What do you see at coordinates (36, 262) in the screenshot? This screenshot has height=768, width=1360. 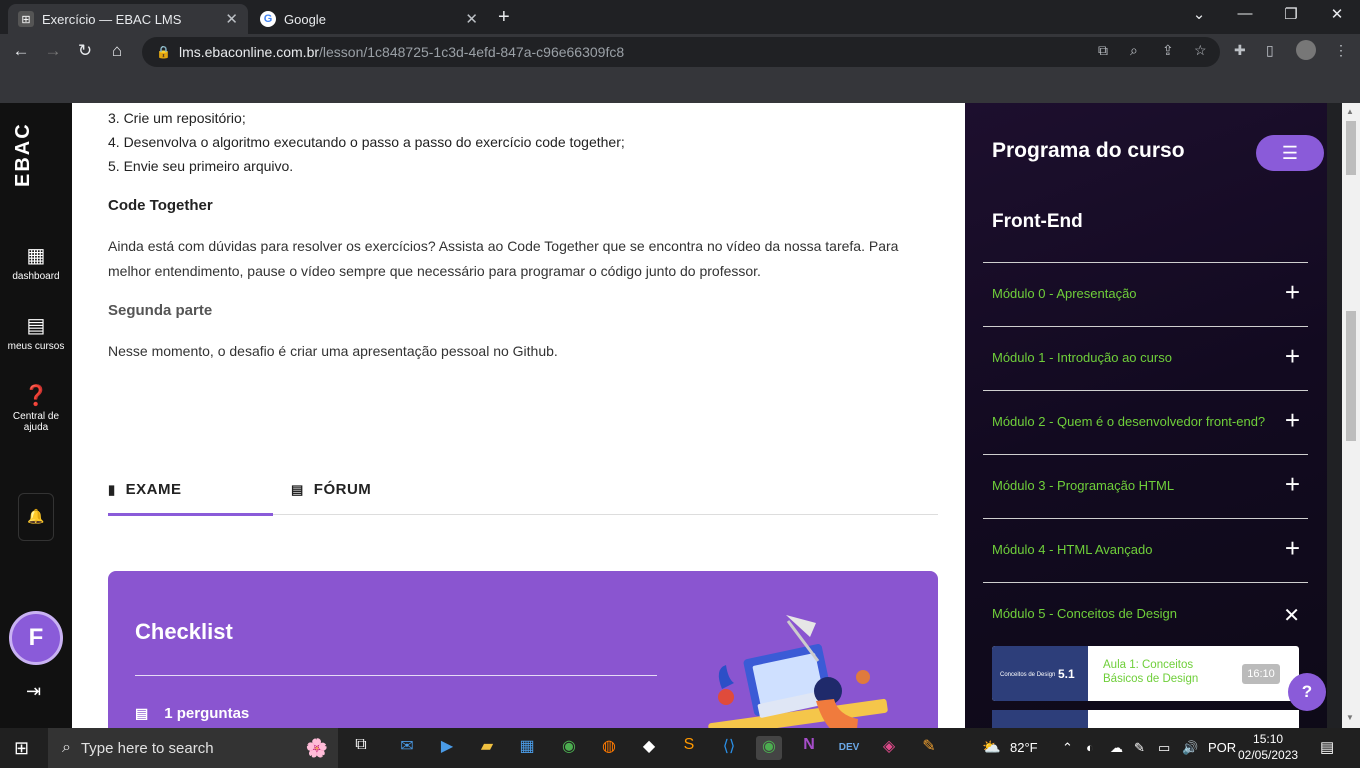 I see `sidebar-item-dashboard: ▦ dashboard` at bounding box center [36, 262].